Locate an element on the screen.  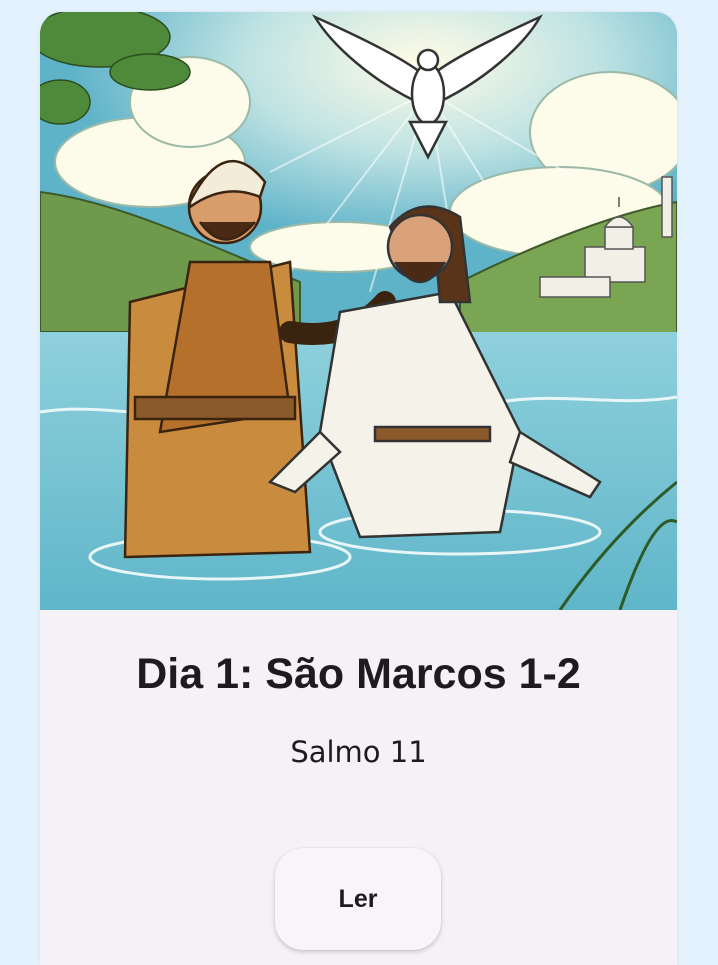
reading-title: Dia 1: São Marcos 1-2 is located at coordinates (358, 674).